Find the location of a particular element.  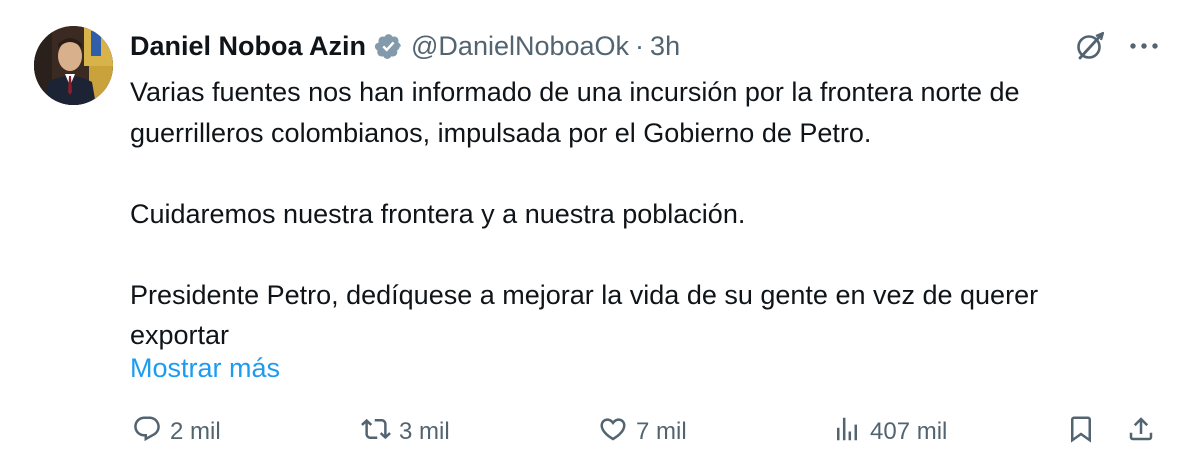

author-handle: @DanielNoboaOk is located at coordinates (520, 46).